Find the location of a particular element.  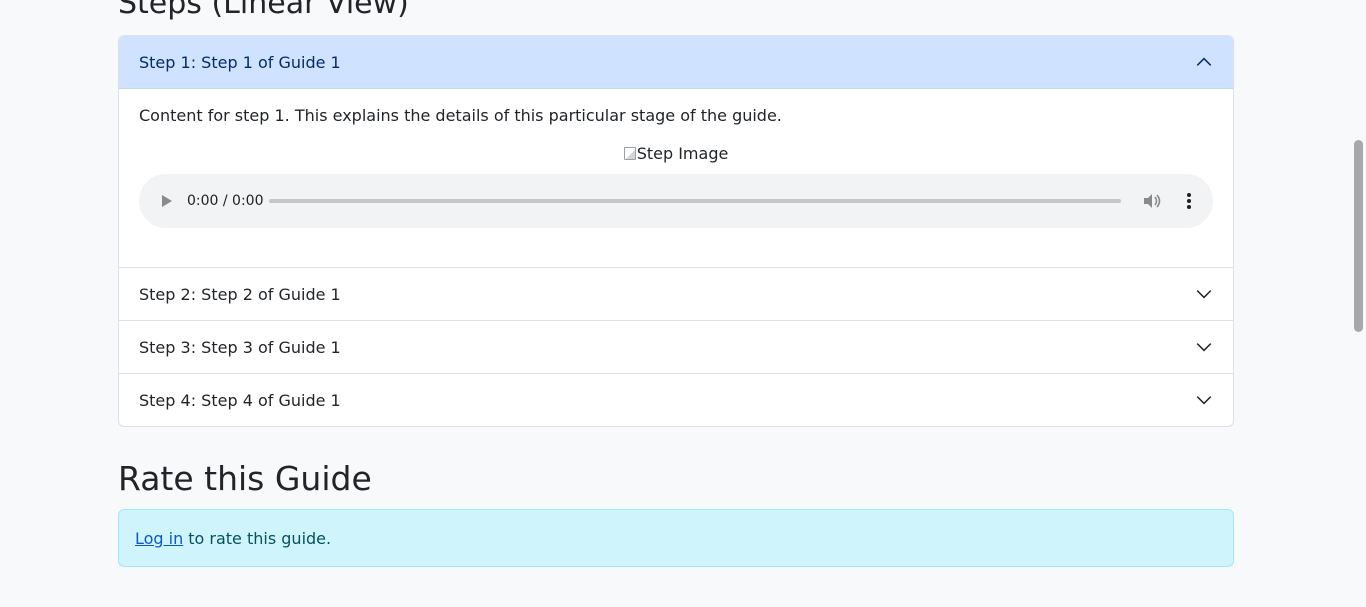

volume-icon is located at coordinates (1152, 201).